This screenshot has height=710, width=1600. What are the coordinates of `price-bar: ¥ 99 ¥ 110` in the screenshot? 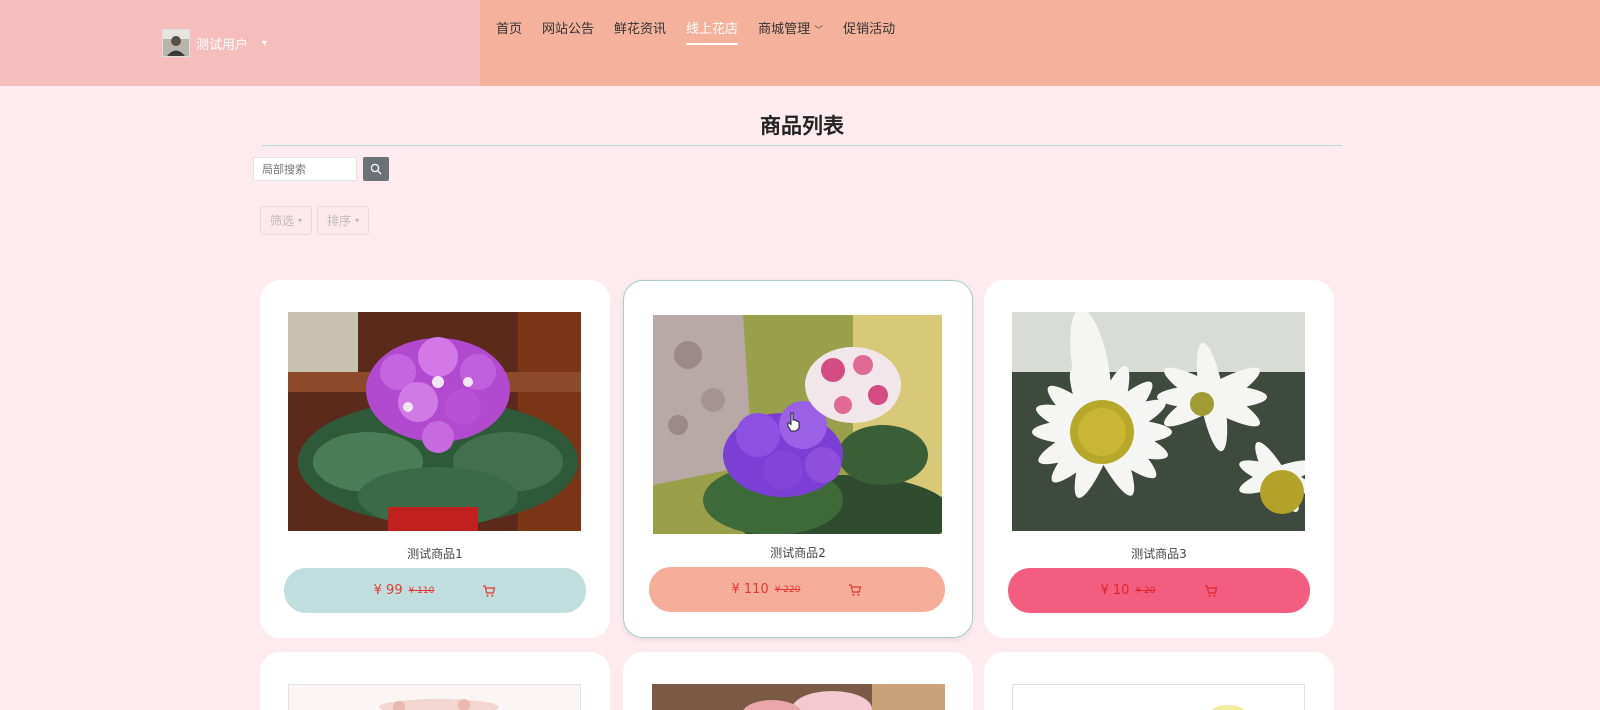 It's located at (435, 590).